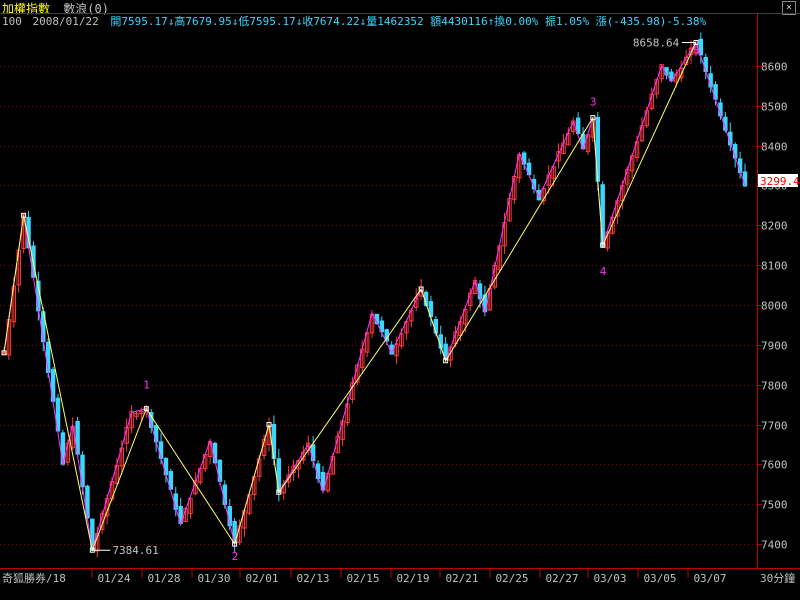 This screenshot has height=600, width=800. What do you see at coordinates (774, 67) in the screenshot?
I see `y-tick-label: 8600` at bounding box center [774, 67].